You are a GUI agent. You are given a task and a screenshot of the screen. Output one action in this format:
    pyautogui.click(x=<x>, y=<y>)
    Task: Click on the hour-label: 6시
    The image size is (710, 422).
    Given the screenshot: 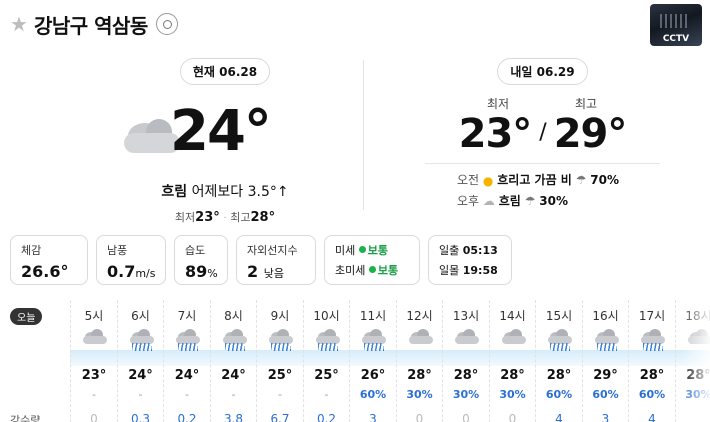 What is the action you would take?
    pyautogui.click(x=140, y=316)
    